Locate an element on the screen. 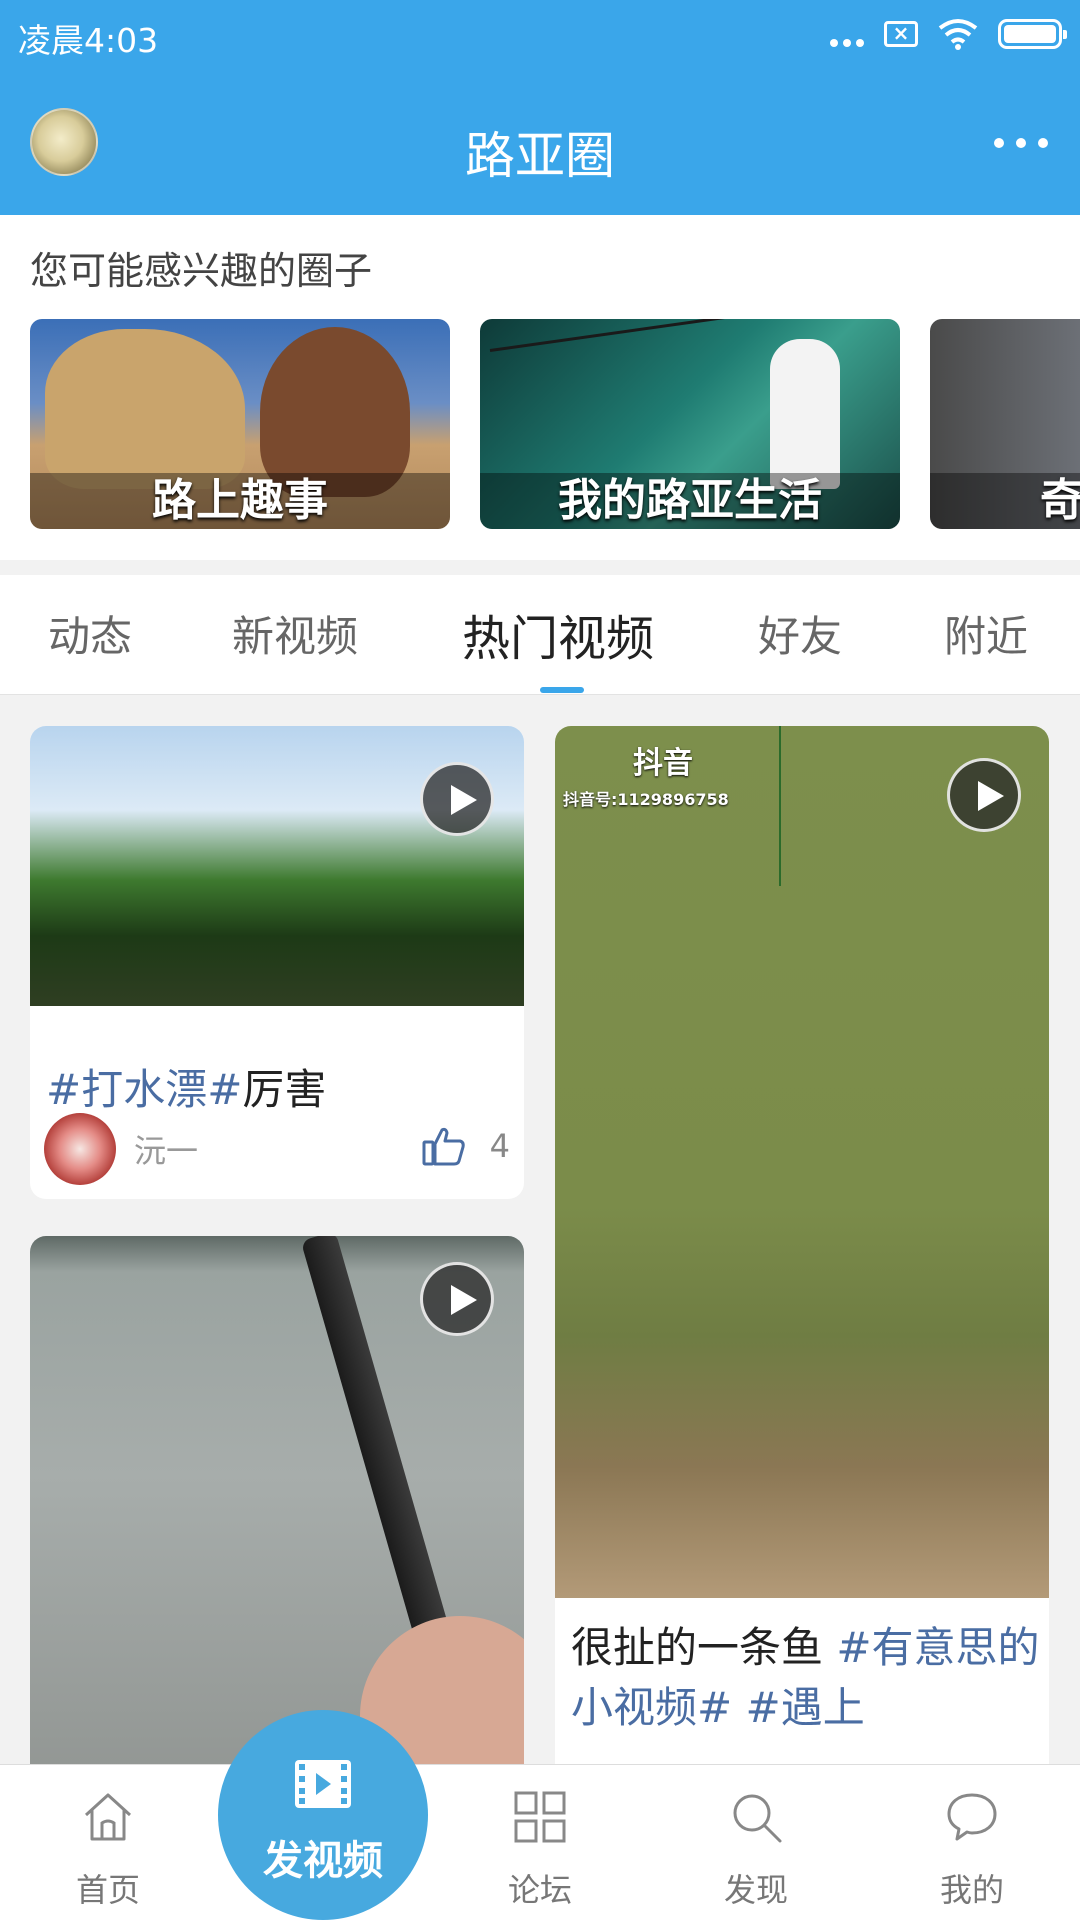  douyin-watermark: 抖音 抖音号:1129896758 is located at coordinates (646, 774).